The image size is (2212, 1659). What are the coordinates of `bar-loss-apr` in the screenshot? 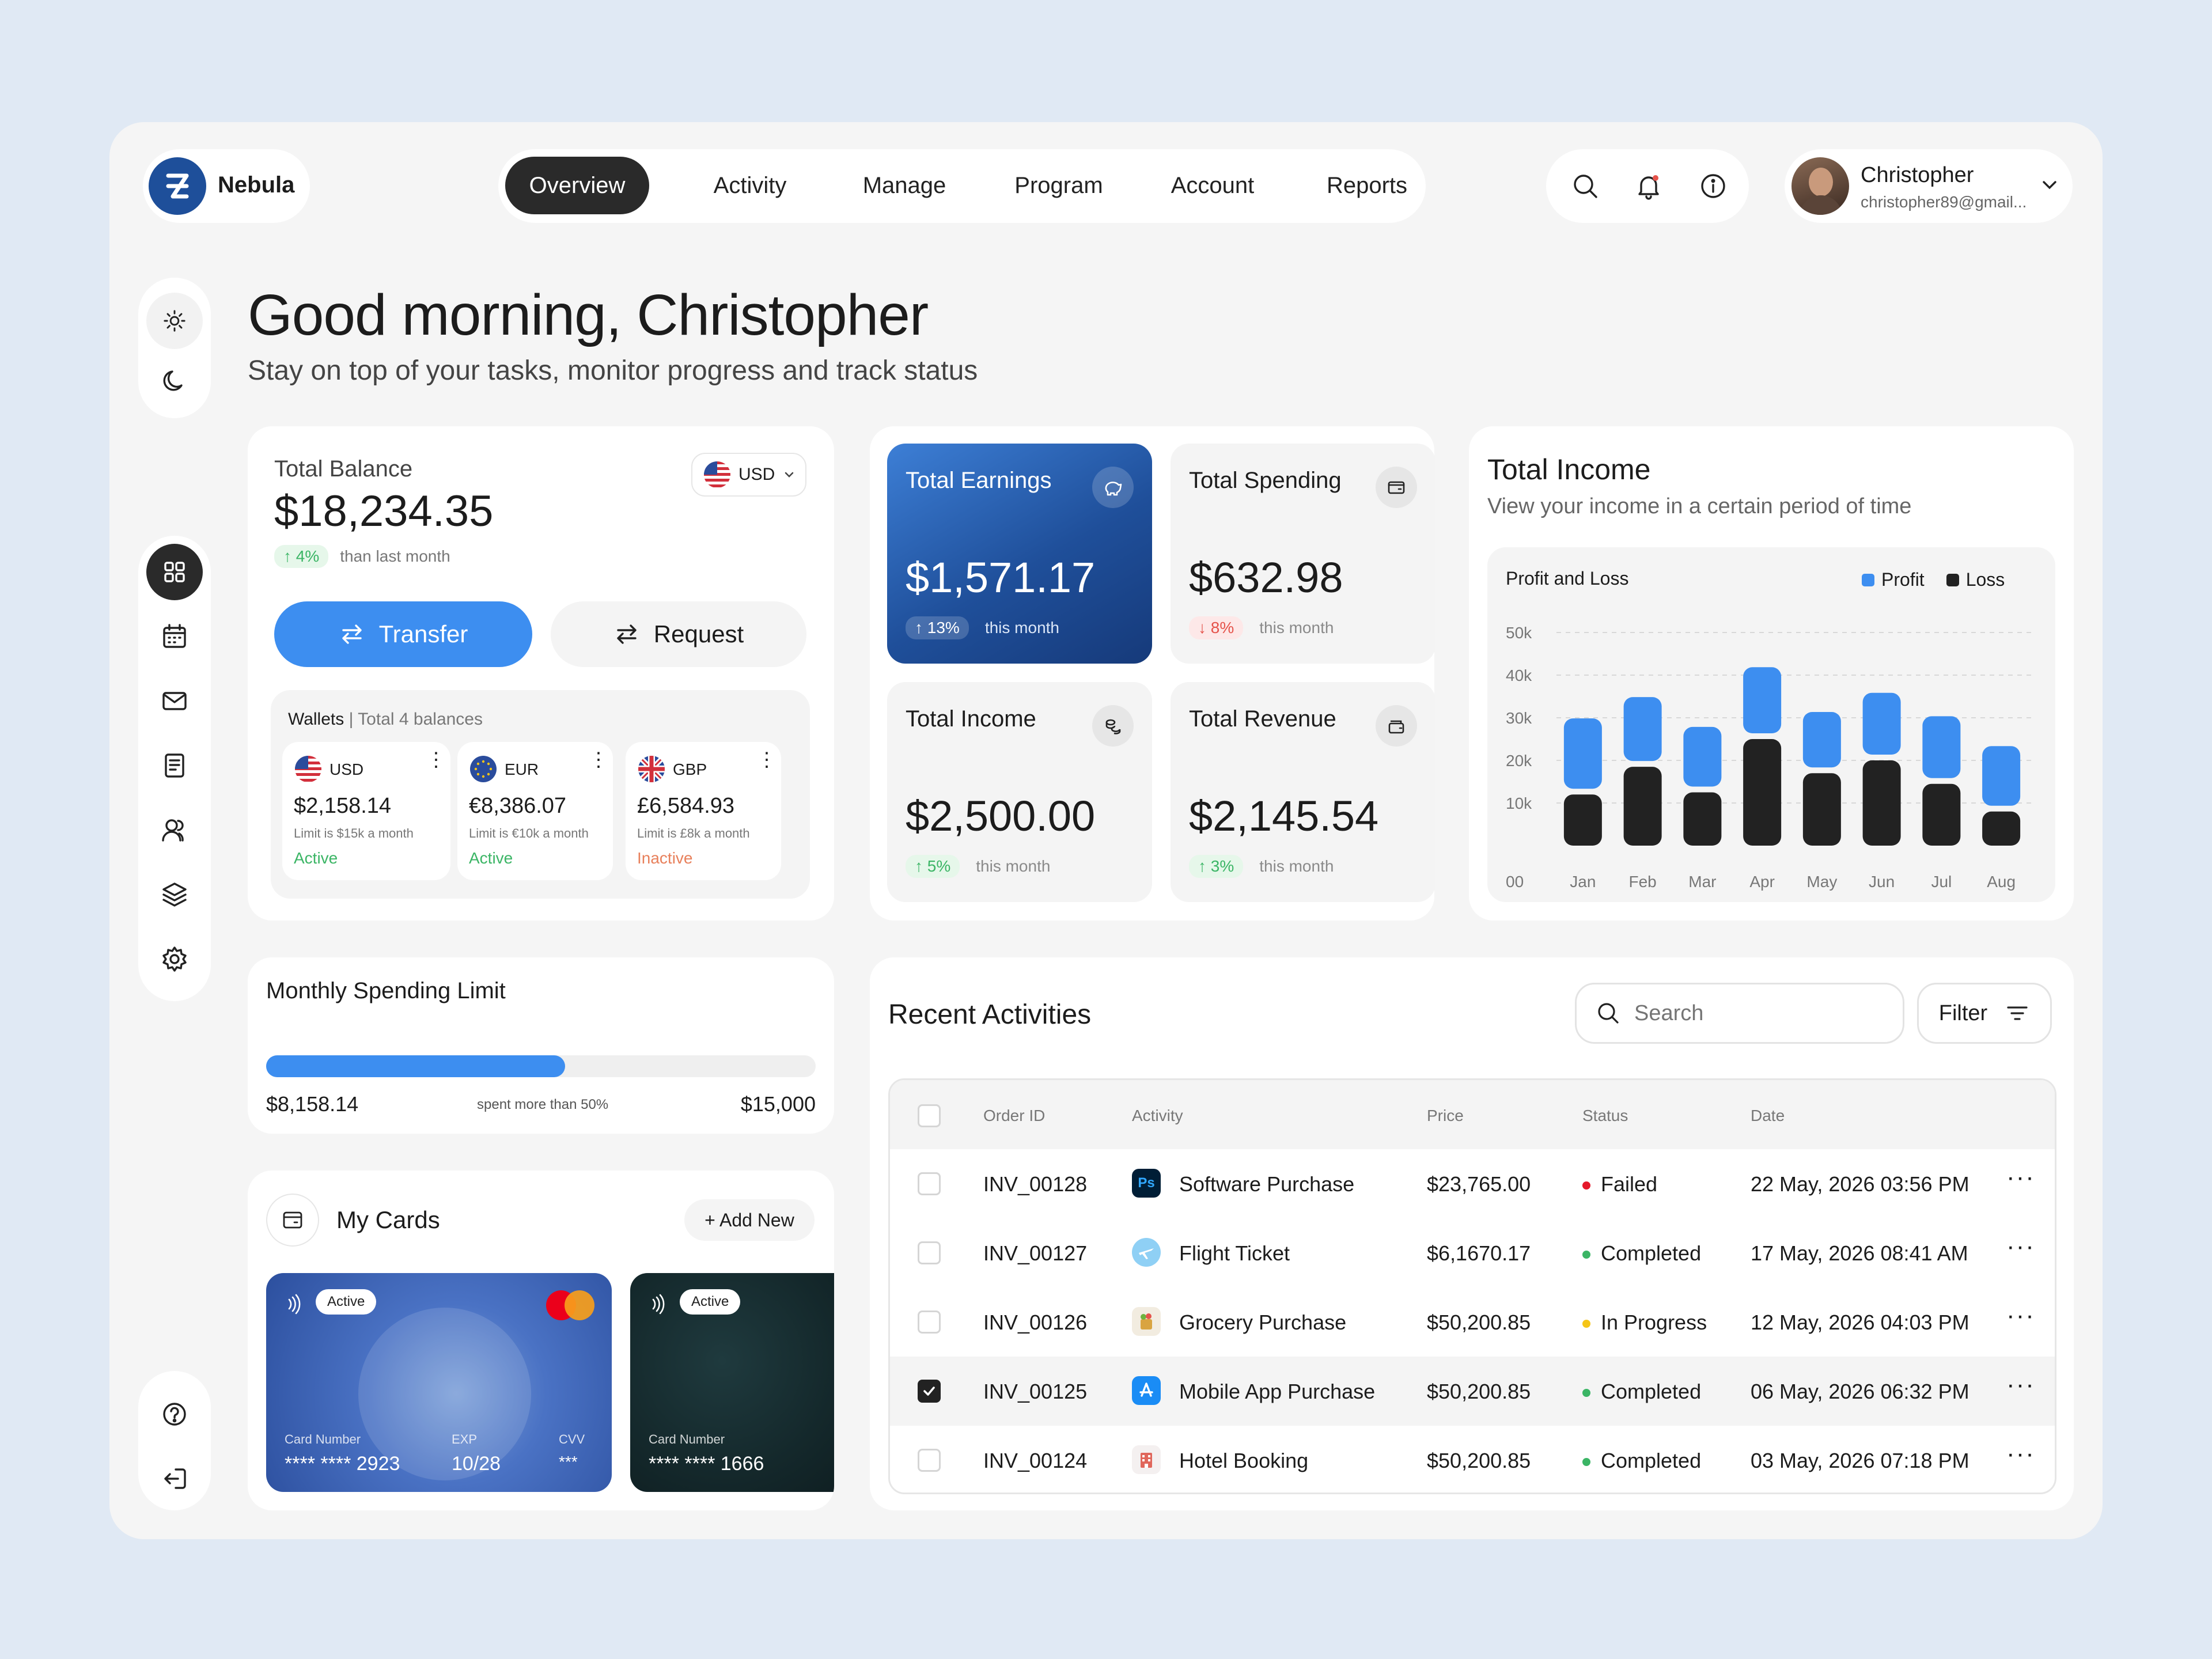 It's located at (1762, 792).